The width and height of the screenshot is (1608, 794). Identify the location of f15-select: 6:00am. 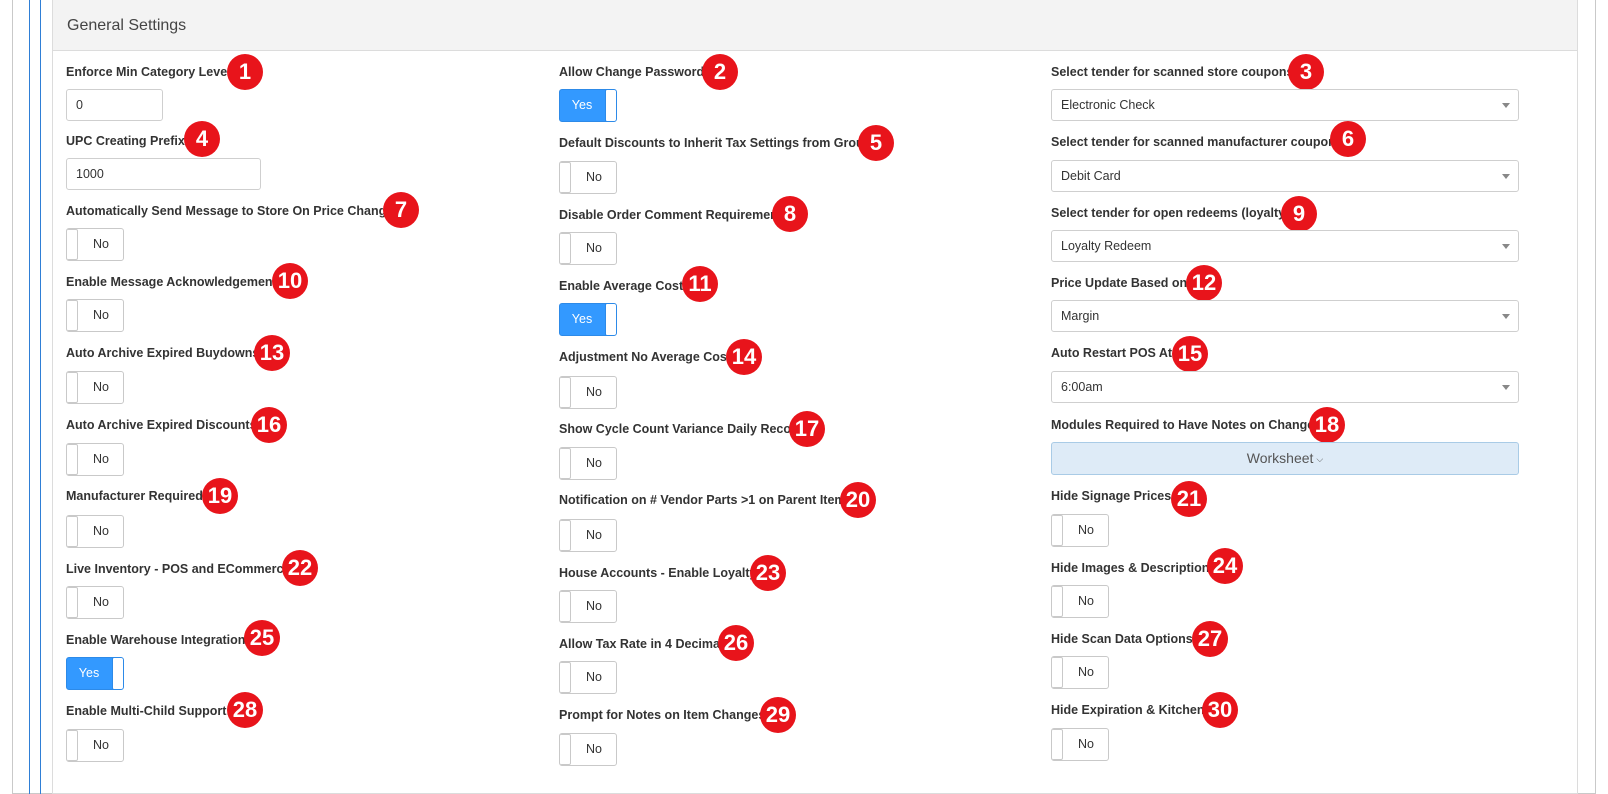
(1285, 387).